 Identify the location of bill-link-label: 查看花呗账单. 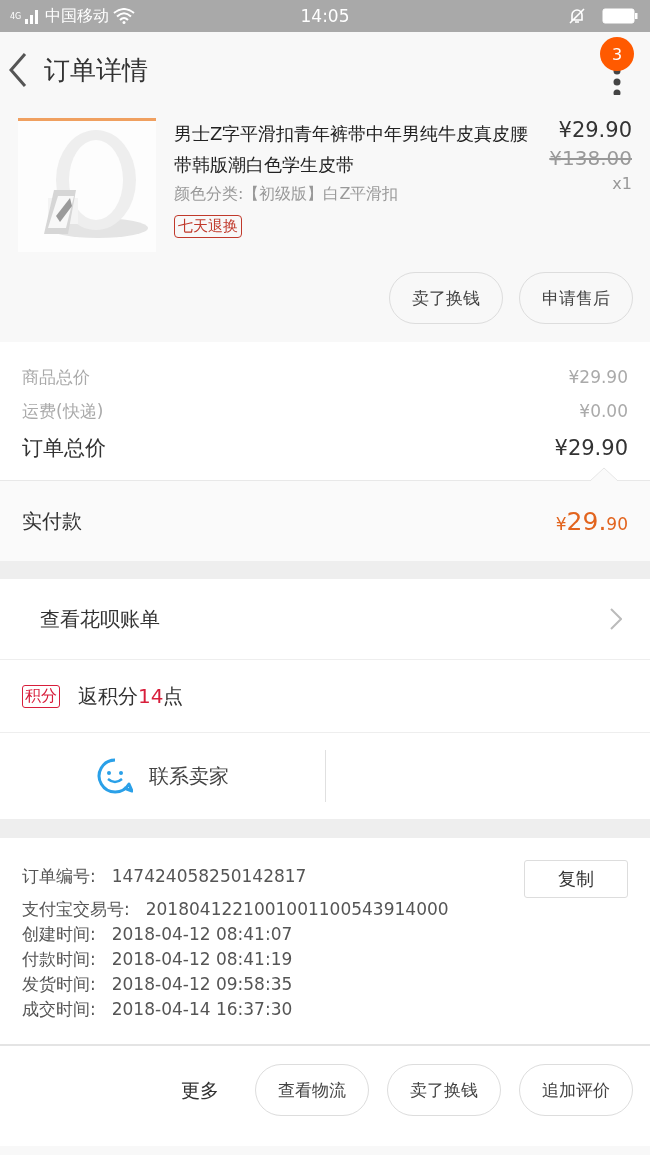
(100, 619).